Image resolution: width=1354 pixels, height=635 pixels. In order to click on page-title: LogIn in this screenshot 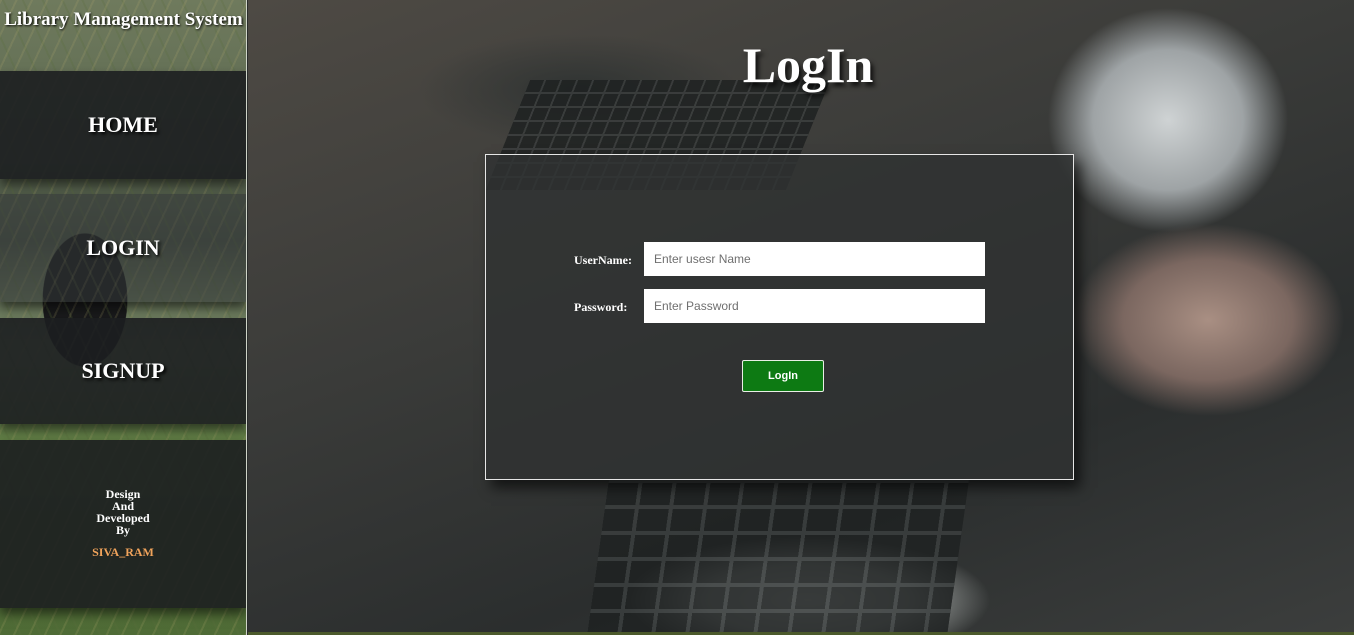, I will do `click(808, 65)`.